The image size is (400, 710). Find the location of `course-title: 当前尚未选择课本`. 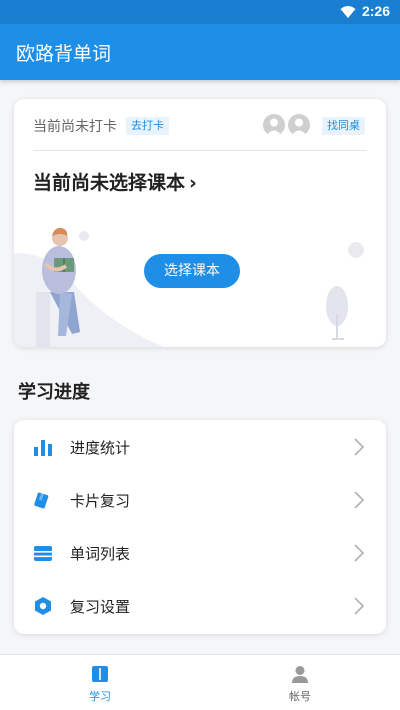

course-title: 当前尚未选择课本 is located at coordinates (109, 183).